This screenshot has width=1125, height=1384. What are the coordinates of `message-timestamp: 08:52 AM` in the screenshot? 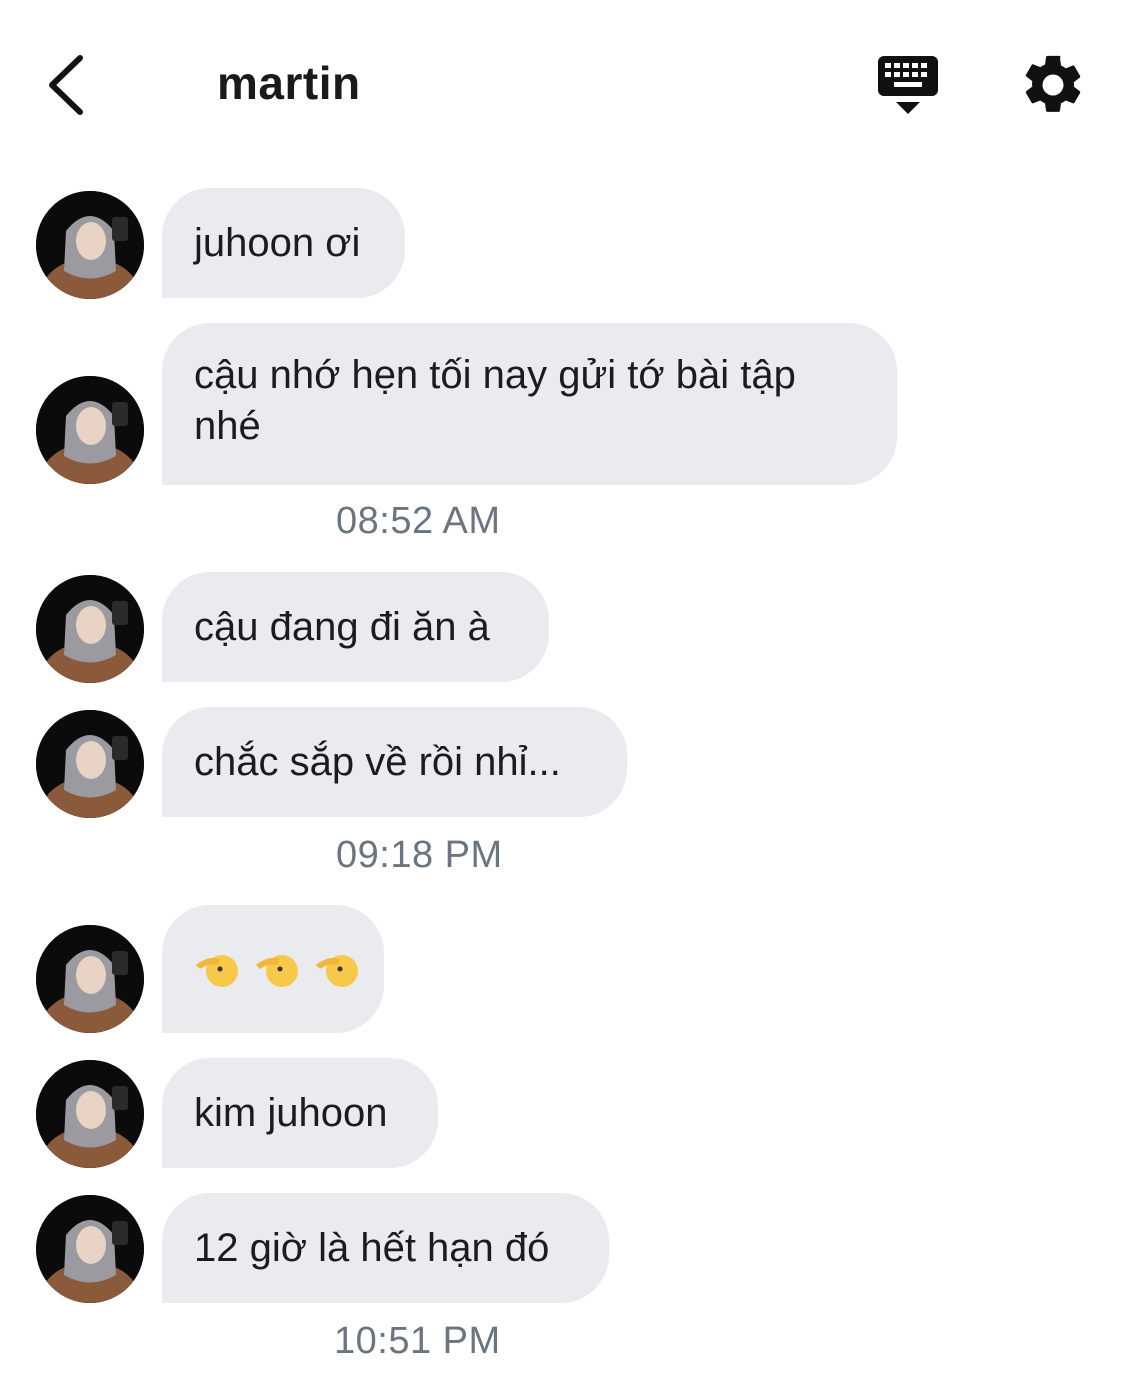 It's located at (418, 521).